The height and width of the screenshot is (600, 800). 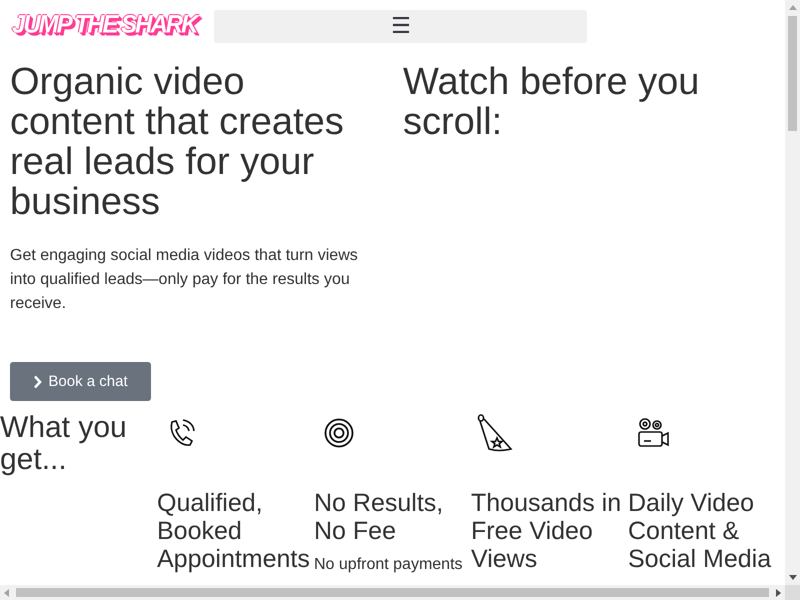 I want to click on chevron-icon, so click(x=37, y=381).